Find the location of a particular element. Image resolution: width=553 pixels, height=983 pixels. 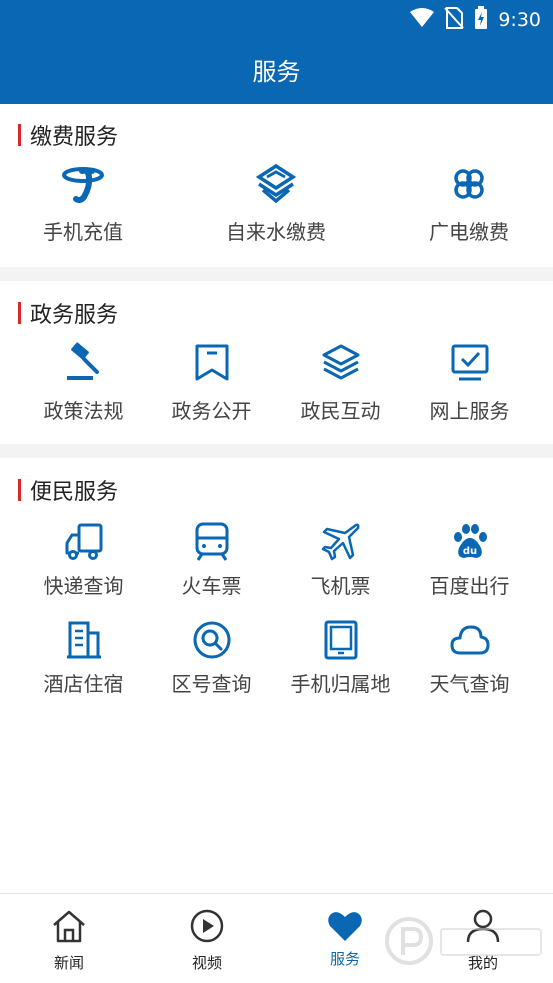

section-header: 缴费服务 is located at coordinates (68, 136).